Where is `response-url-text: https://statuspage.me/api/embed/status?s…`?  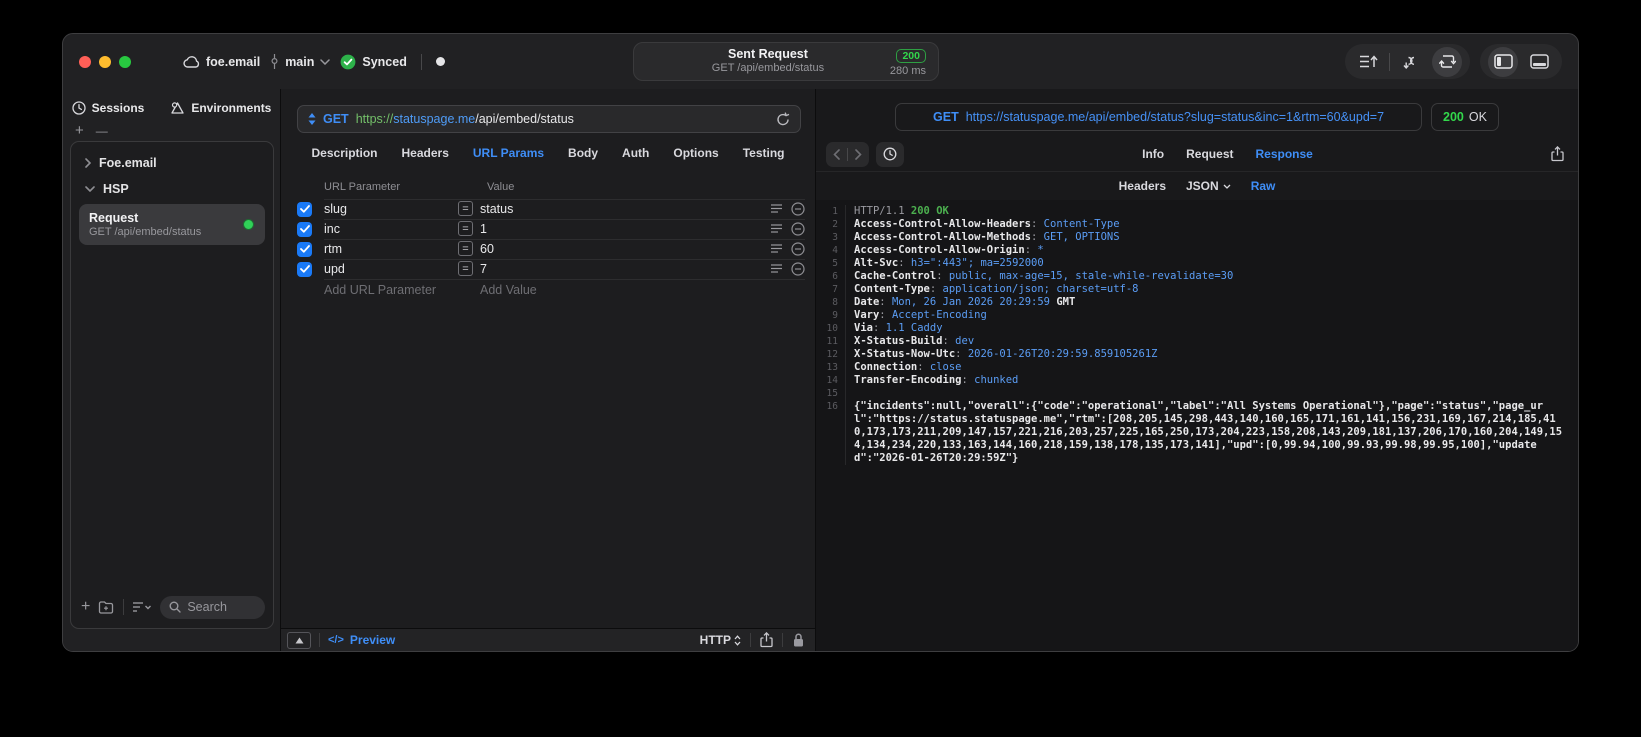 response-url-text: https://statuspage.me/api/embed/status?s… is located at coordinates (1175, 117).